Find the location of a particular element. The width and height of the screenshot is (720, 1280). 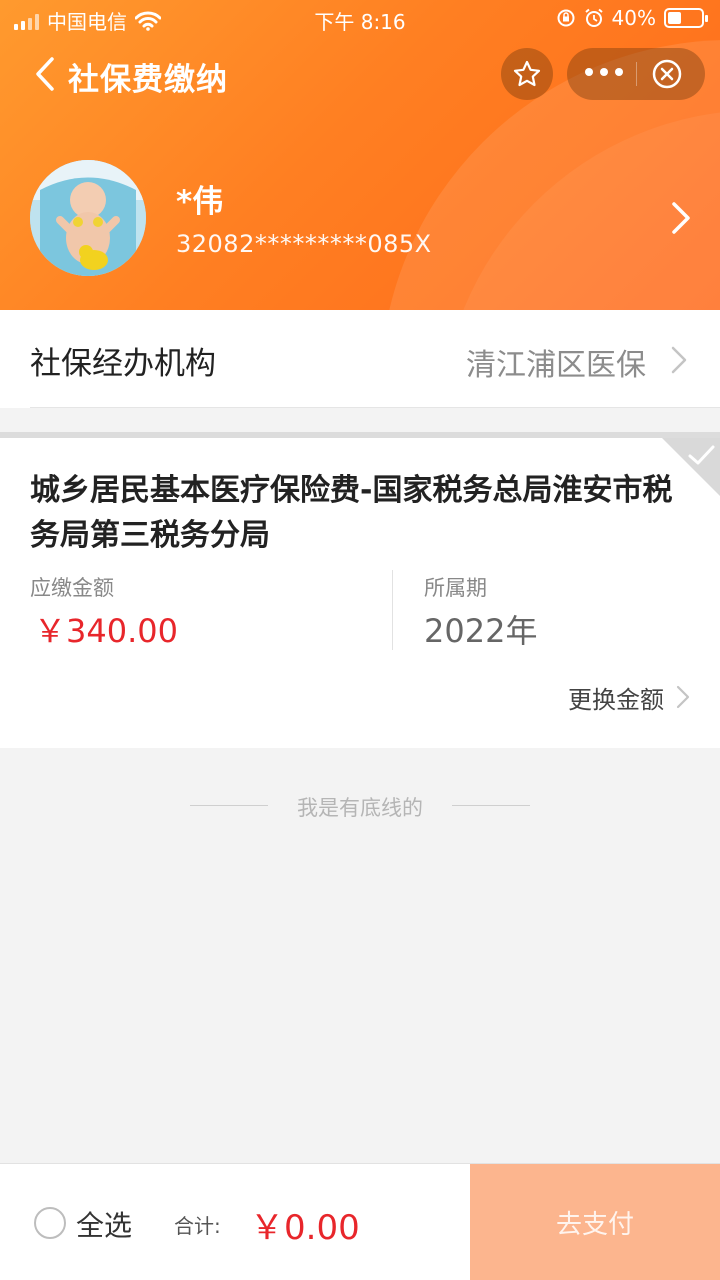

change-amount-link: 更换金额 is located at coordinates (616, 697).